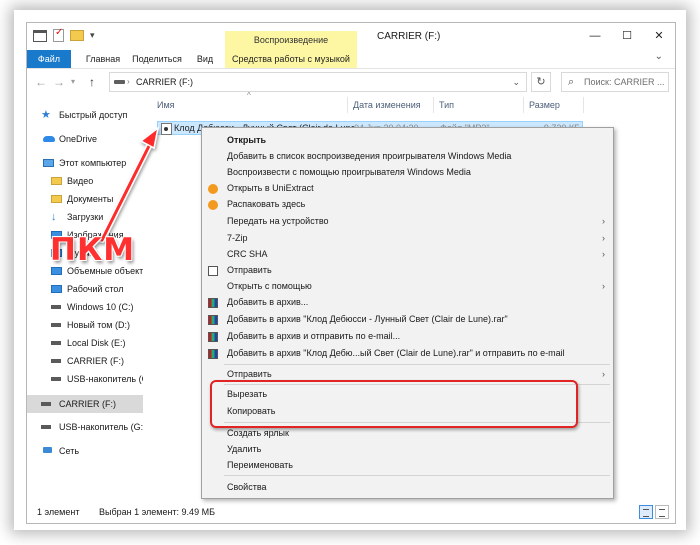  What do you see at coordinates (85, 361) in the screenshot?
I see `sidebar-item-drive-f: CARRIER (F:)` at bounding box center [85, 361].